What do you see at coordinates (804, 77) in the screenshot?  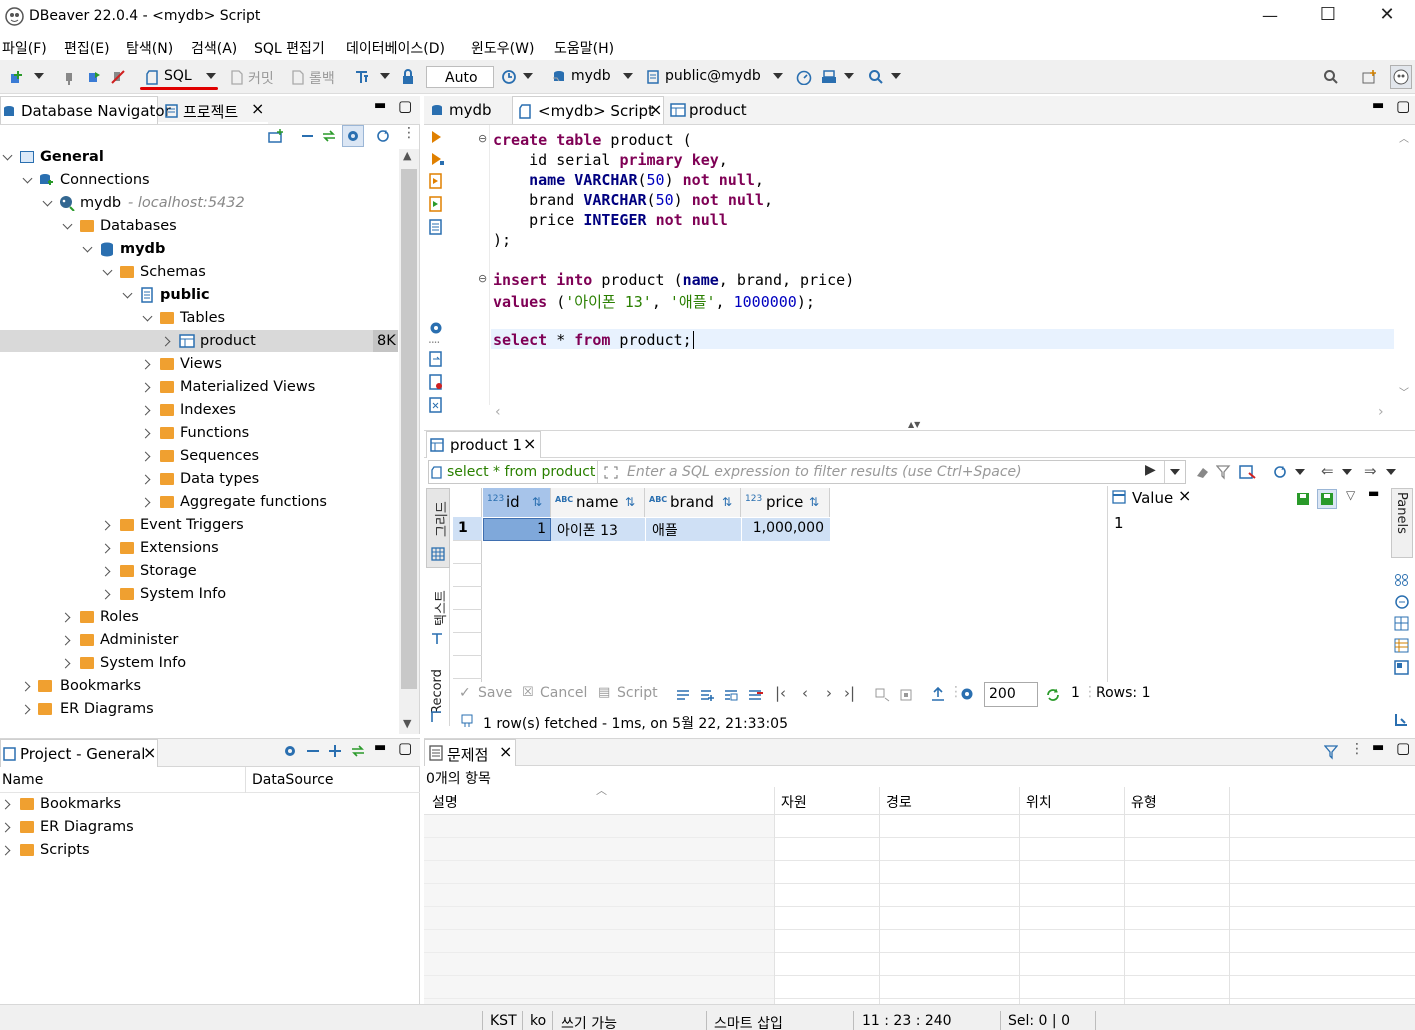 I see `dashboard-icon` at bounding box center [804, 77].